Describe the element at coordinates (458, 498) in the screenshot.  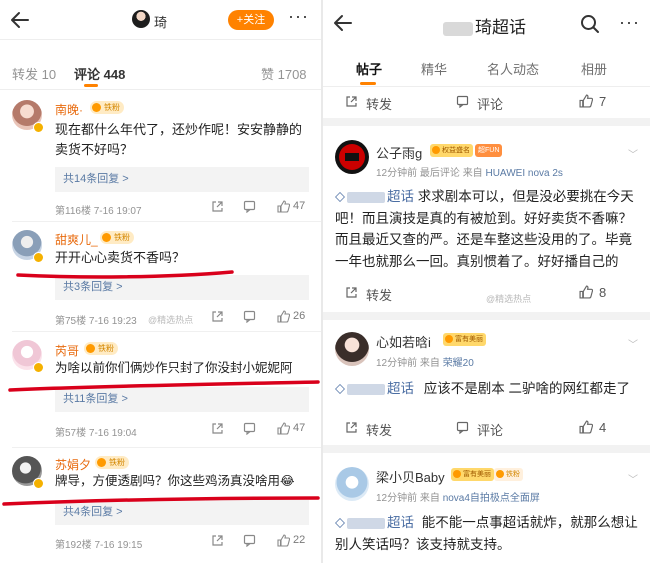
I see `post-meta: 12分钟前 来自 nova4自拍极点全面屏` at that location.